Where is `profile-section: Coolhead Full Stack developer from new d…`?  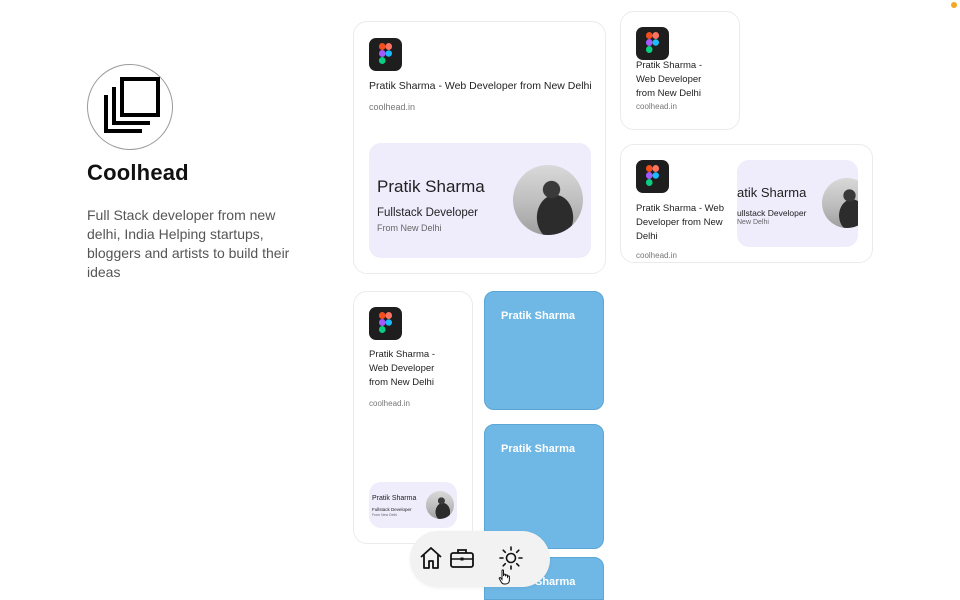
profile-section: Coolhead Full Stack developer from new d… is located at coordinates (202, 173).